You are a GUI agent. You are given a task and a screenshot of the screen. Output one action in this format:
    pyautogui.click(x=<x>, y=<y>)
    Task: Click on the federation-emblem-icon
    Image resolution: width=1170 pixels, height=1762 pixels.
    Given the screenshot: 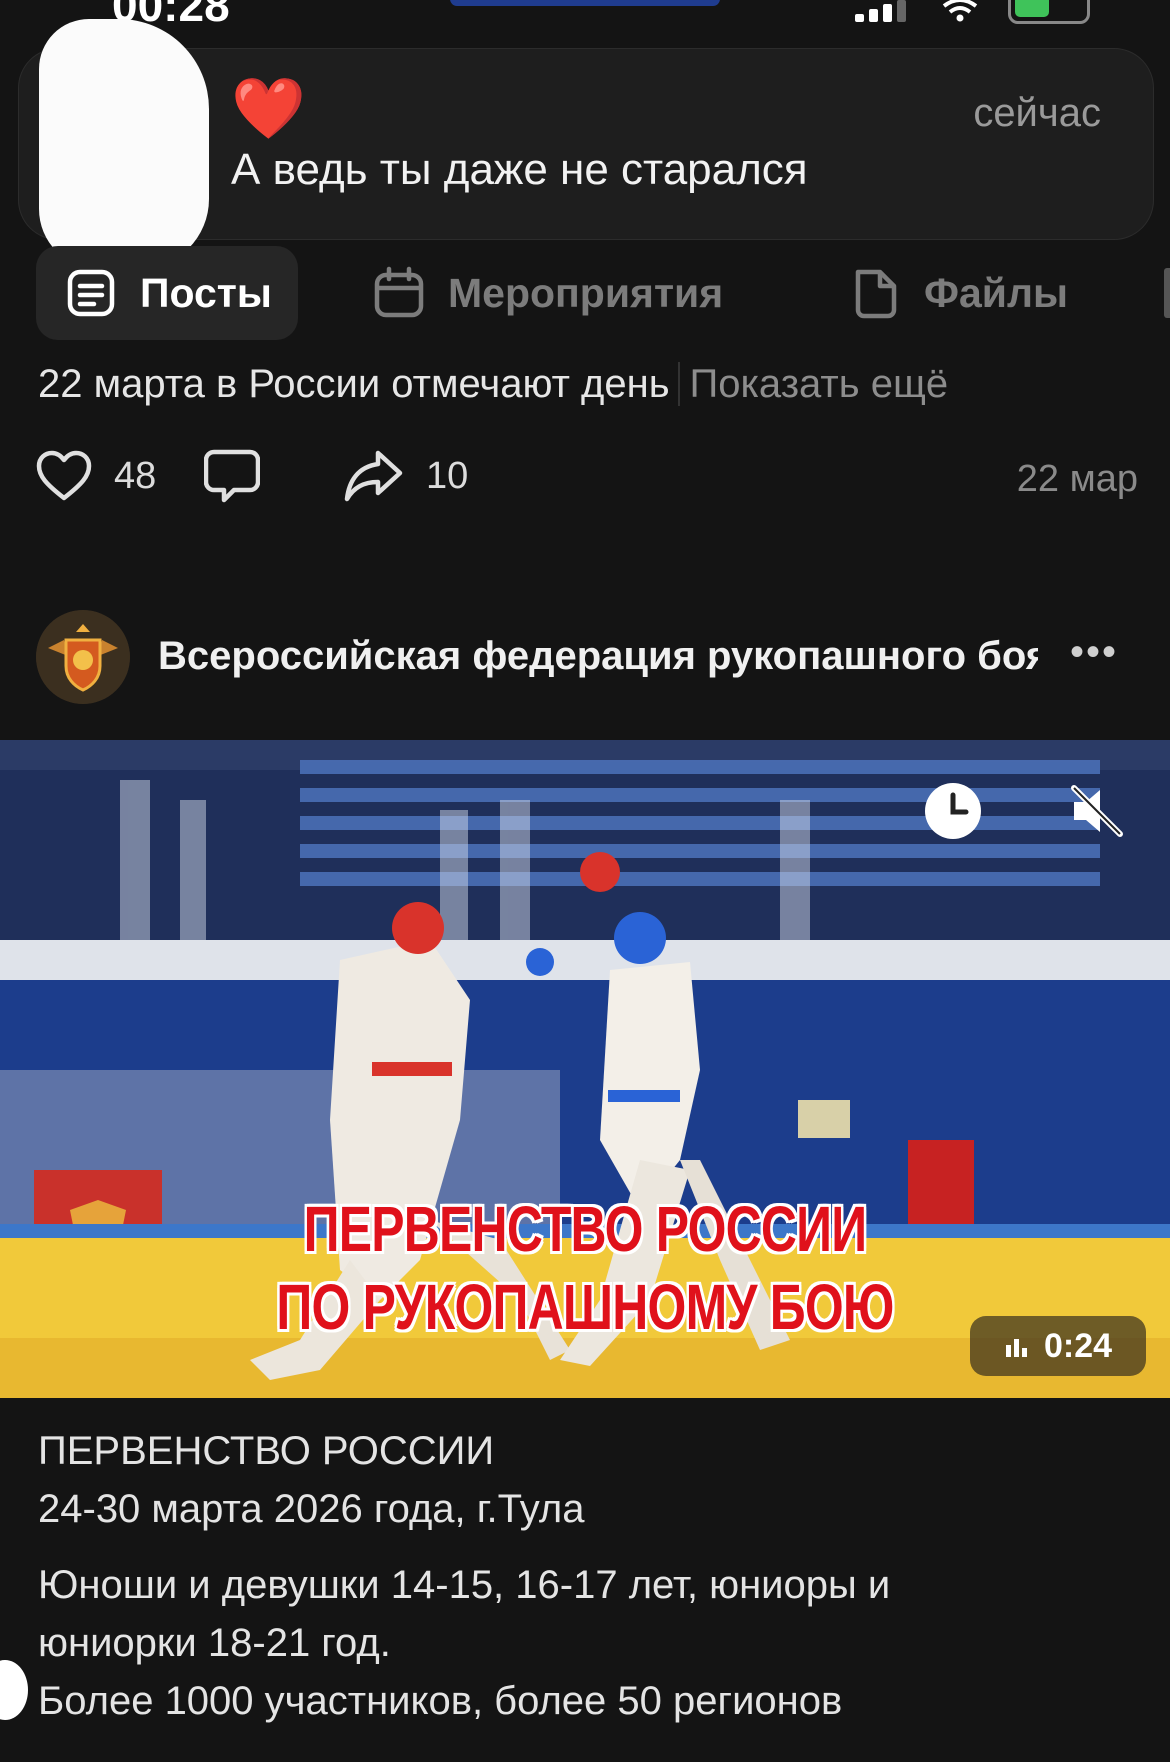 What is the action you would take?
    pyautogui.click(x=83, y=657)
    